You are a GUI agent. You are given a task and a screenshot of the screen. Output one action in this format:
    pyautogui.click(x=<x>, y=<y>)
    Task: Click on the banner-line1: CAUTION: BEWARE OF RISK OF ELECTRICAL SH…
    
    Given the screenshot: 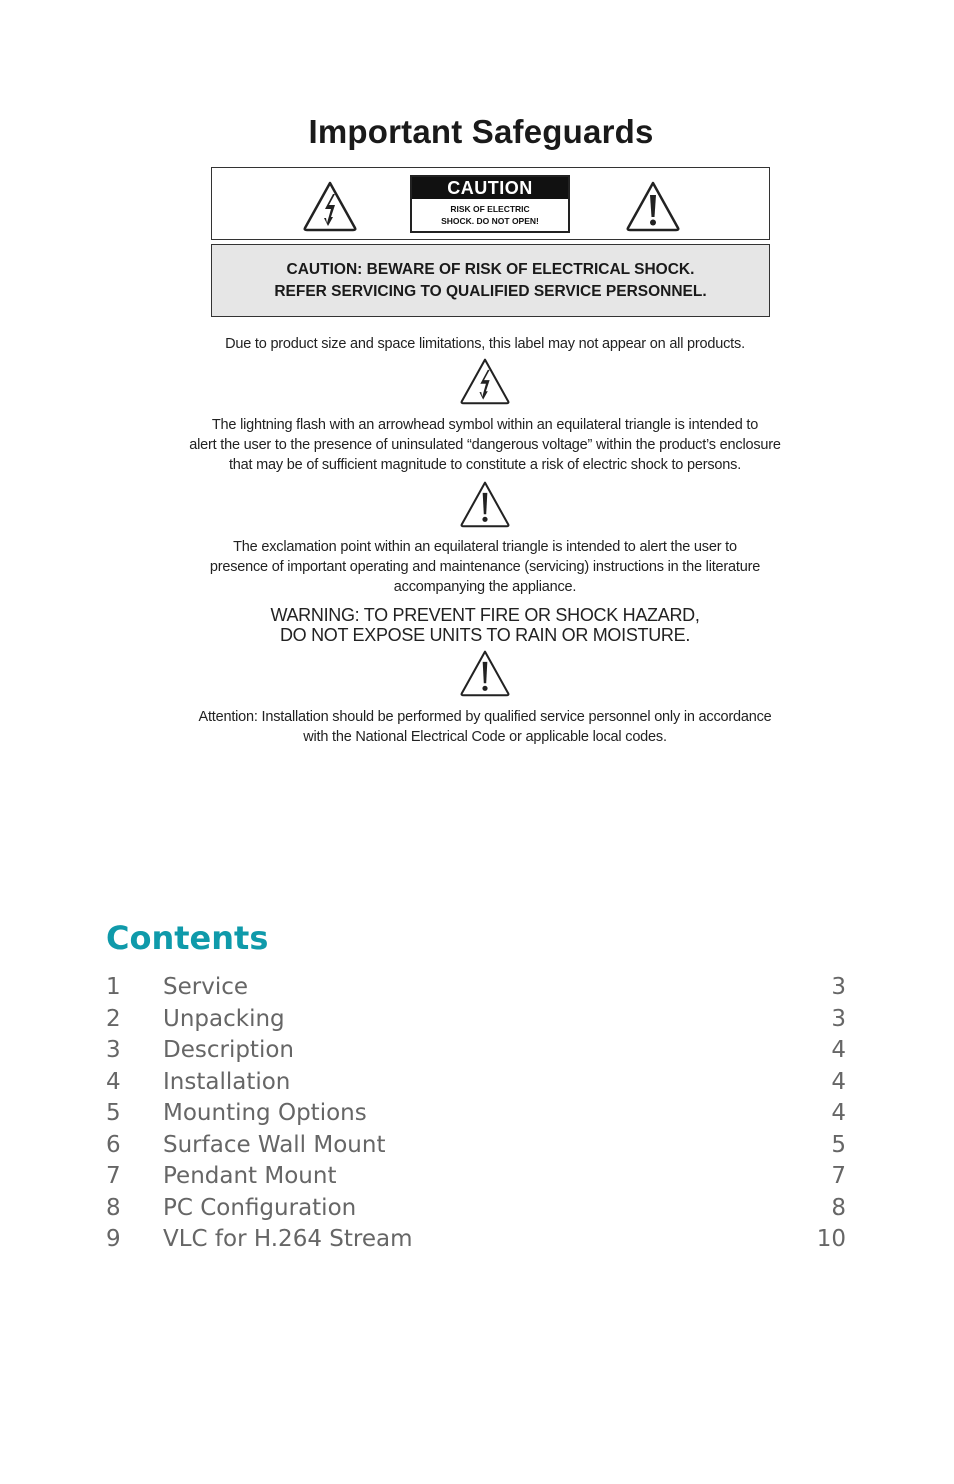 What is the action you would take?
    pyautogui.click(x=490, y=269)
    